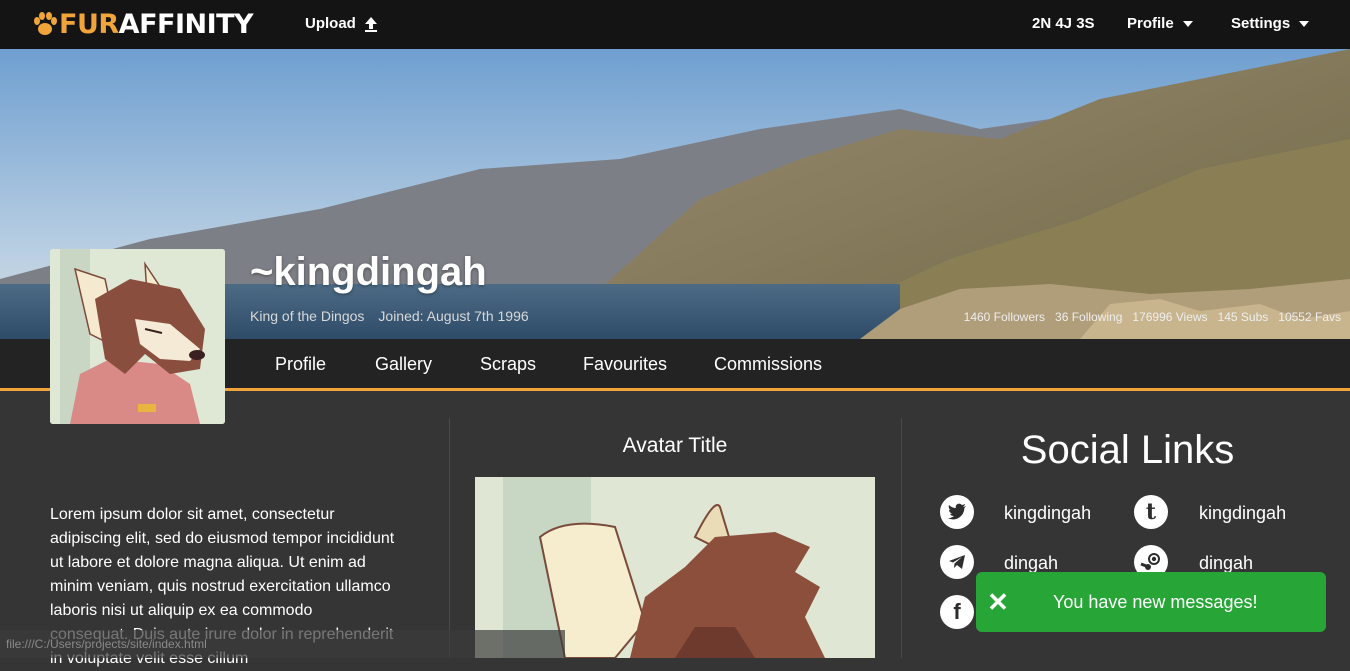 The image size is (1350, 671). I want to click on profile-menu-label: Profile, so click(1150, 23).